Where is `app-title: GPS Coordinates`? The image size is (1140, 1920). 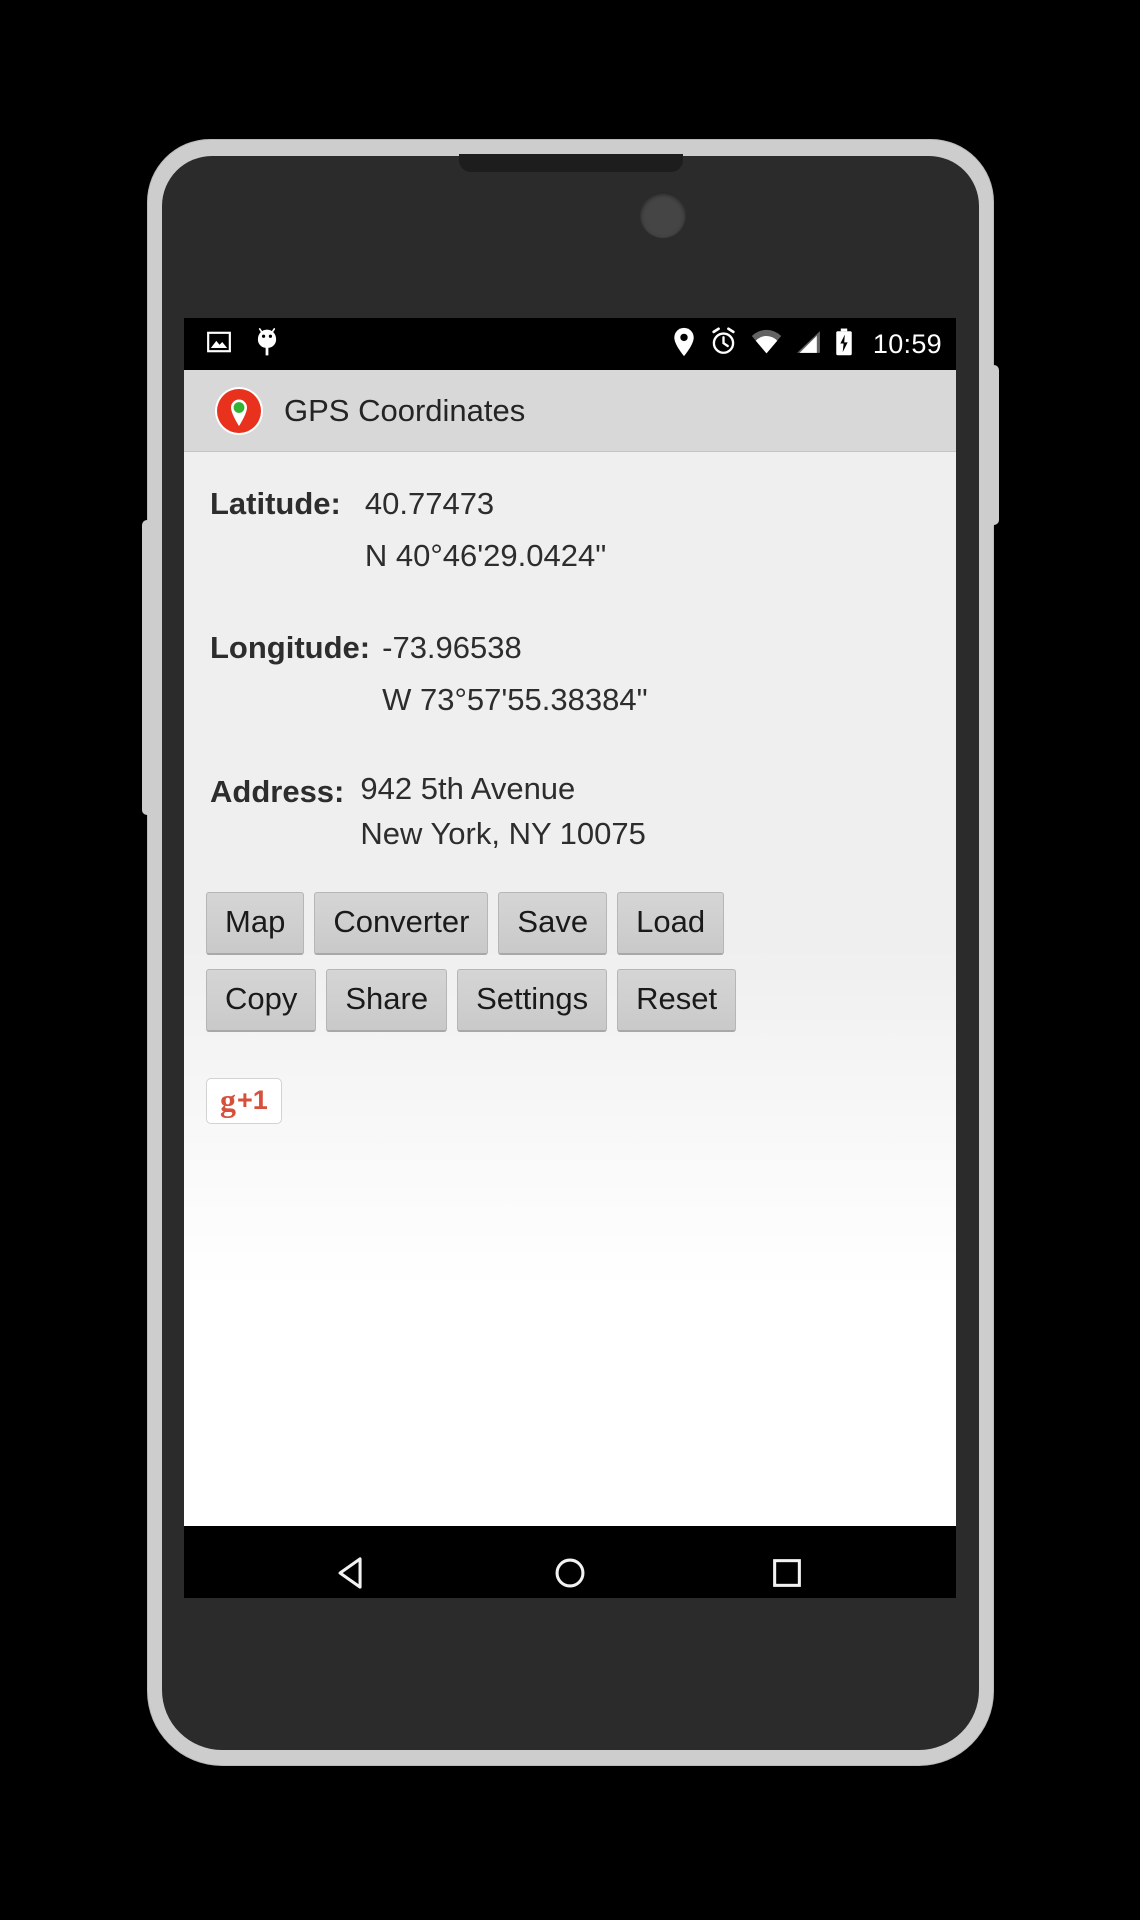 app-title: GPS Coordinates is located at coordinates (405, 410).